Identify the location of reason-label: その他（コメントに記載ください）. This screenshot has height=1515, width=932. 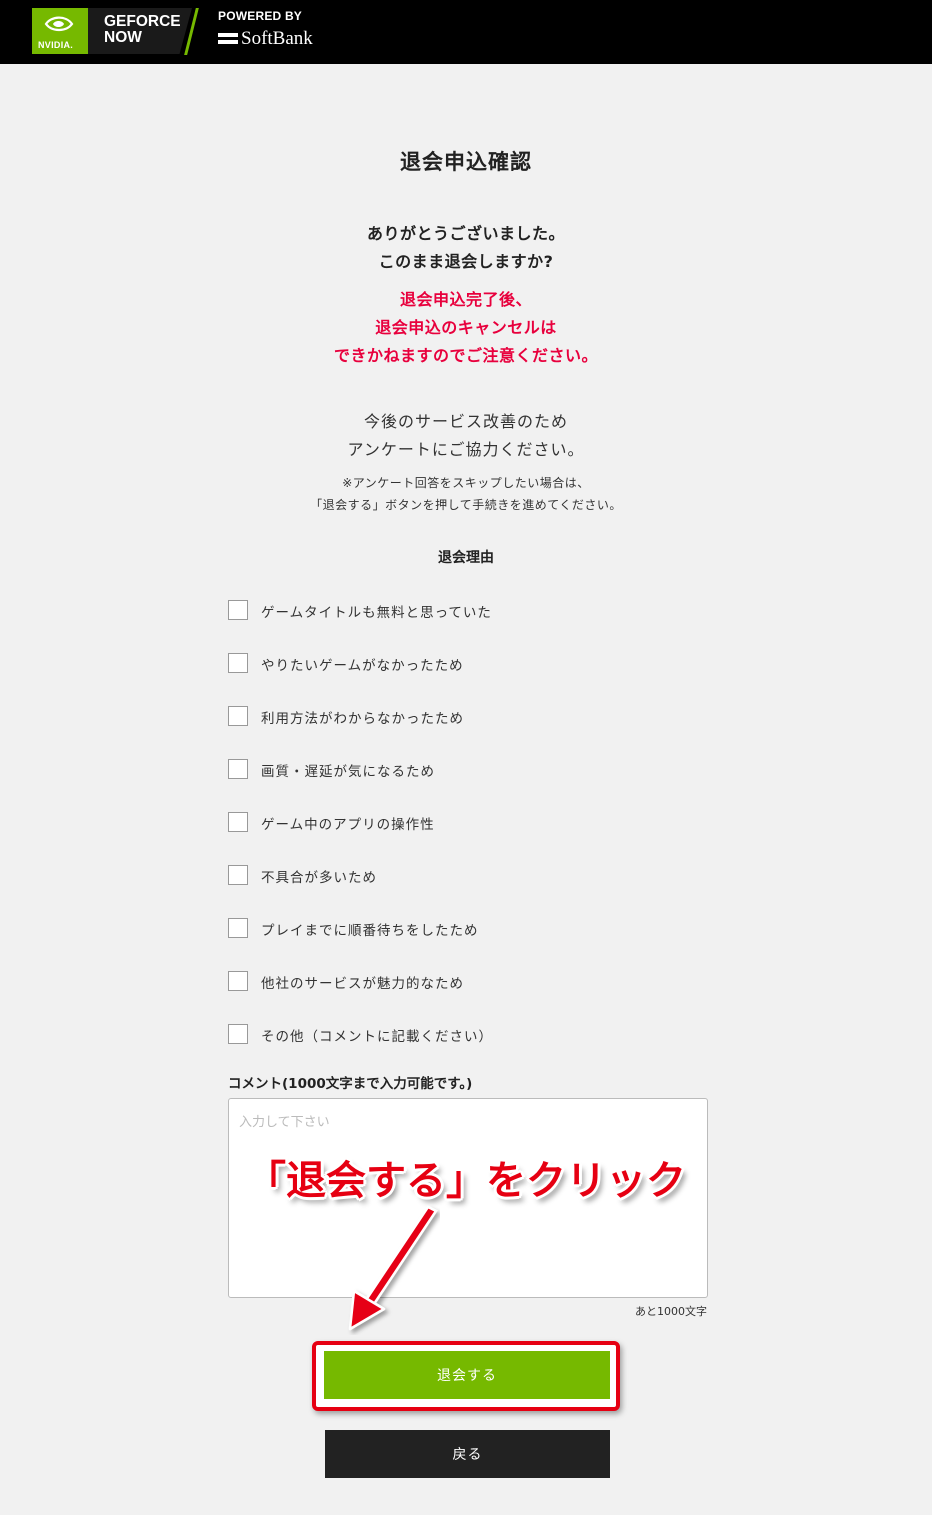
(377, 1037).